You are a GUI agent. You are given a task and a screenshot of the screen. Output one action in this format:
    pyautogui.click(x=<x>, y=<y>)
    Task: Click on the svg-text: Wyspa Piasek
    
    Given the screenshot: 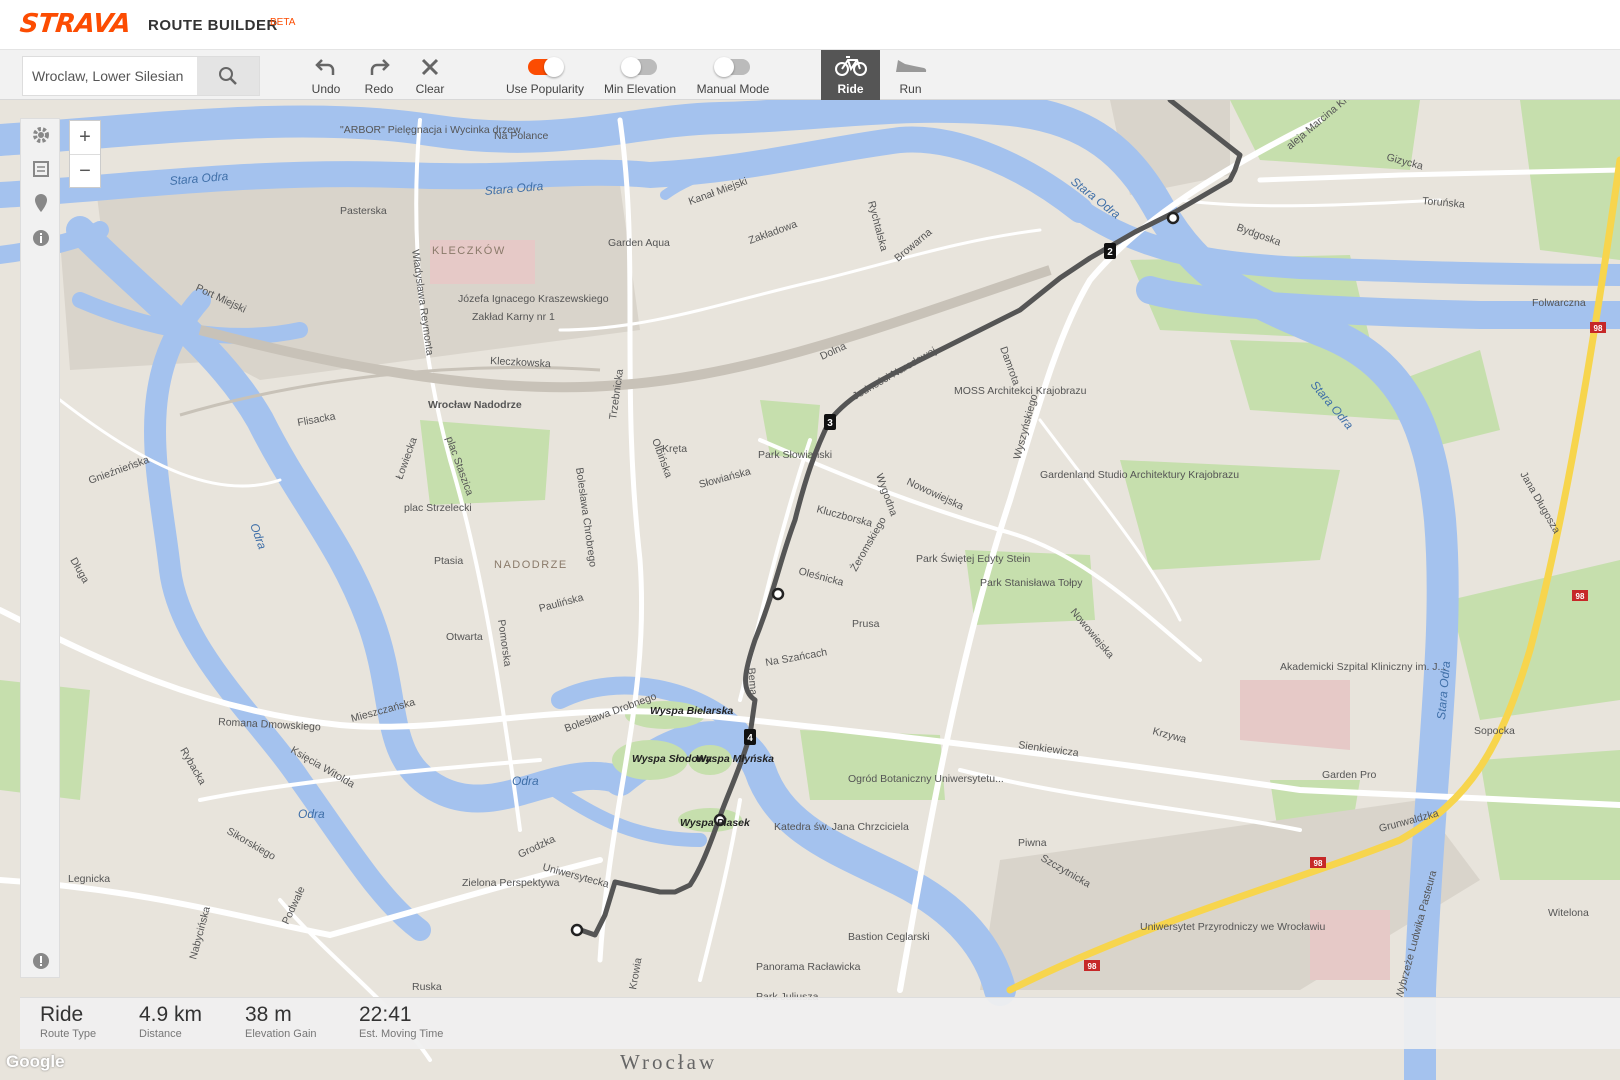 What is the action you would take?
    pyautogui.click(x=715, y=823)
    